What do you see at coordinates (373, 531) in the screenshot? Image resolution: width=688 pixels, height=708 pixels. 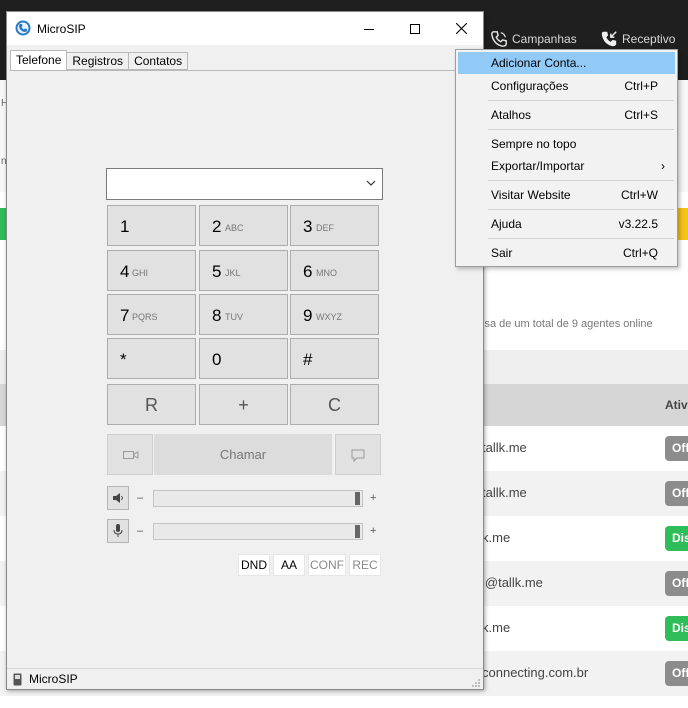 I see `mic-volume-plus: +` at bounding box center [373, 531].